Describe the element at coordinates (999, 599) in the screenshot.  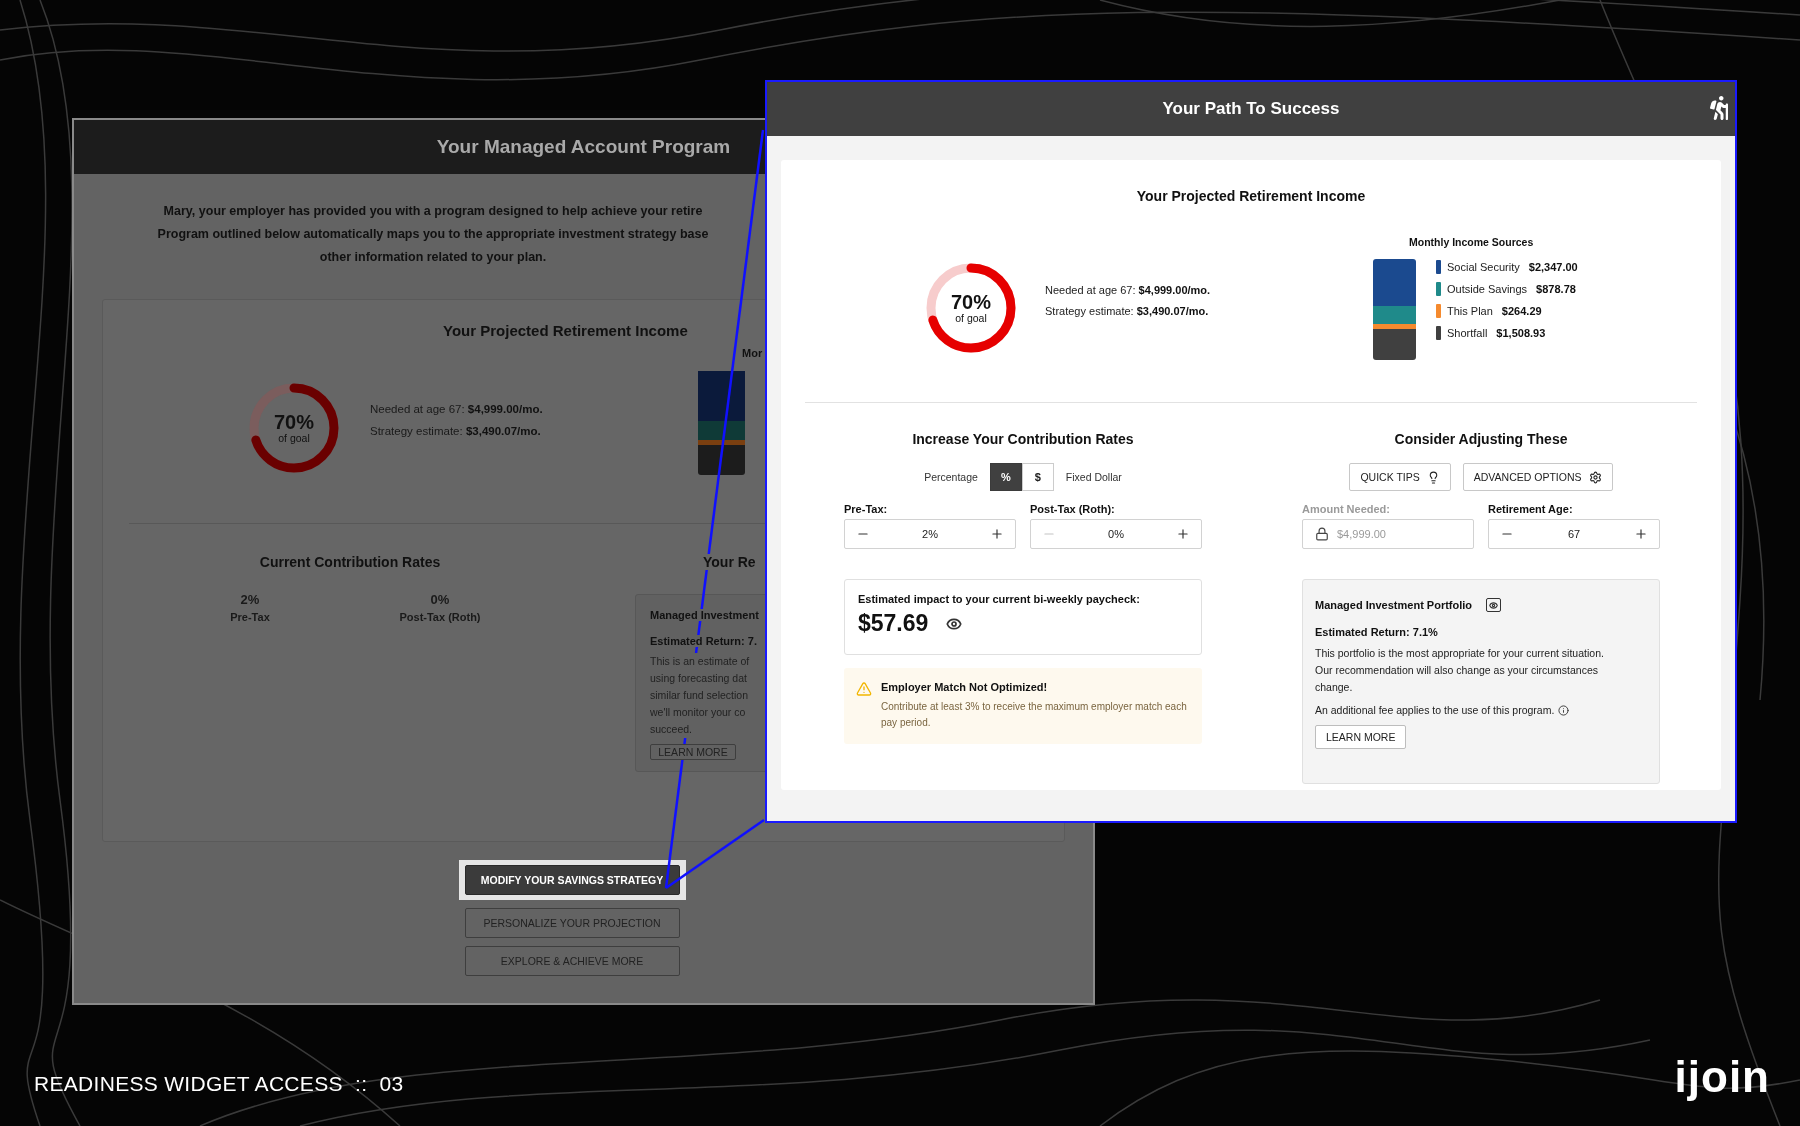
I see `impact-label: Estimated impact to your current bi-weekly paycheck:` at that location.